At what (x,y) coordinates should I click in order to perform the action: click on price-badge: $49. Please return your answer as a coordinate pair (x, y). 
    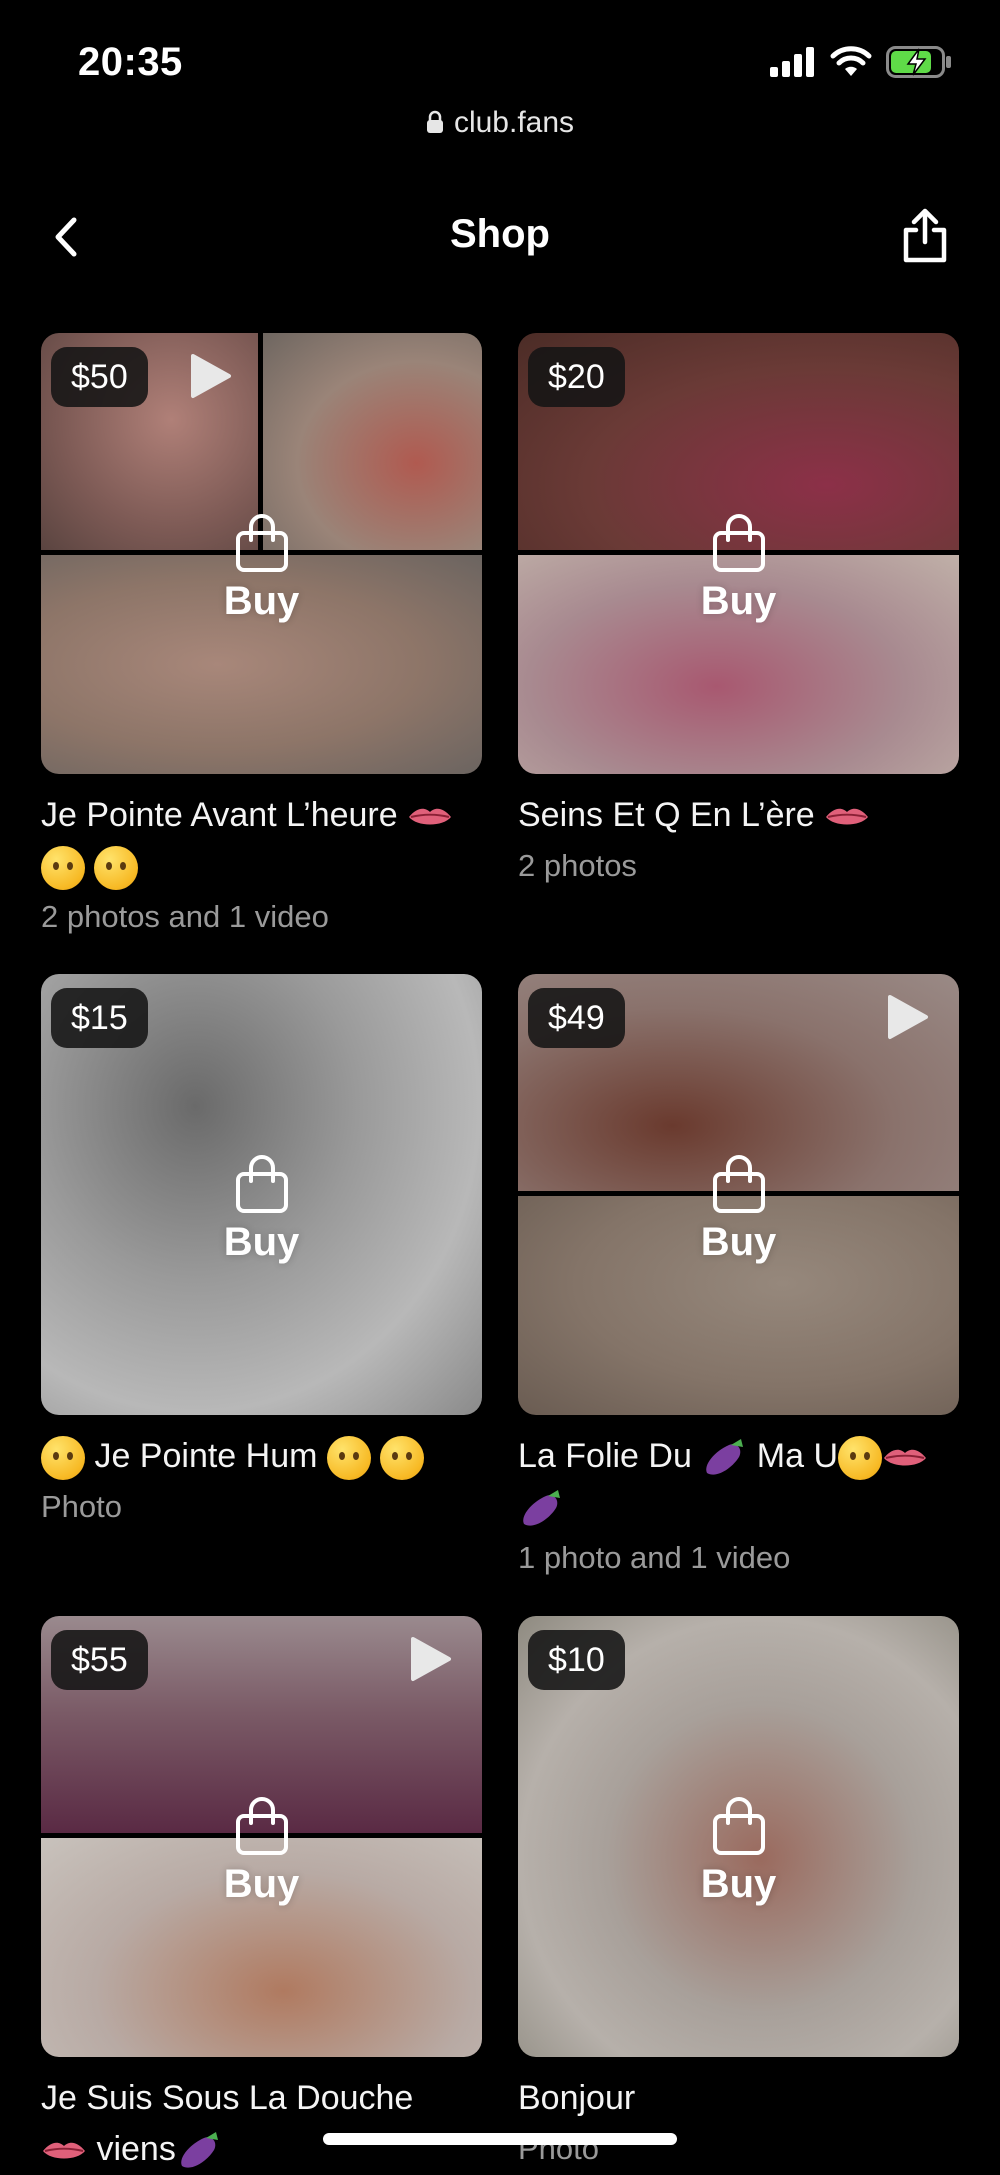
    Looking at the image, I should click on (576, 1018).